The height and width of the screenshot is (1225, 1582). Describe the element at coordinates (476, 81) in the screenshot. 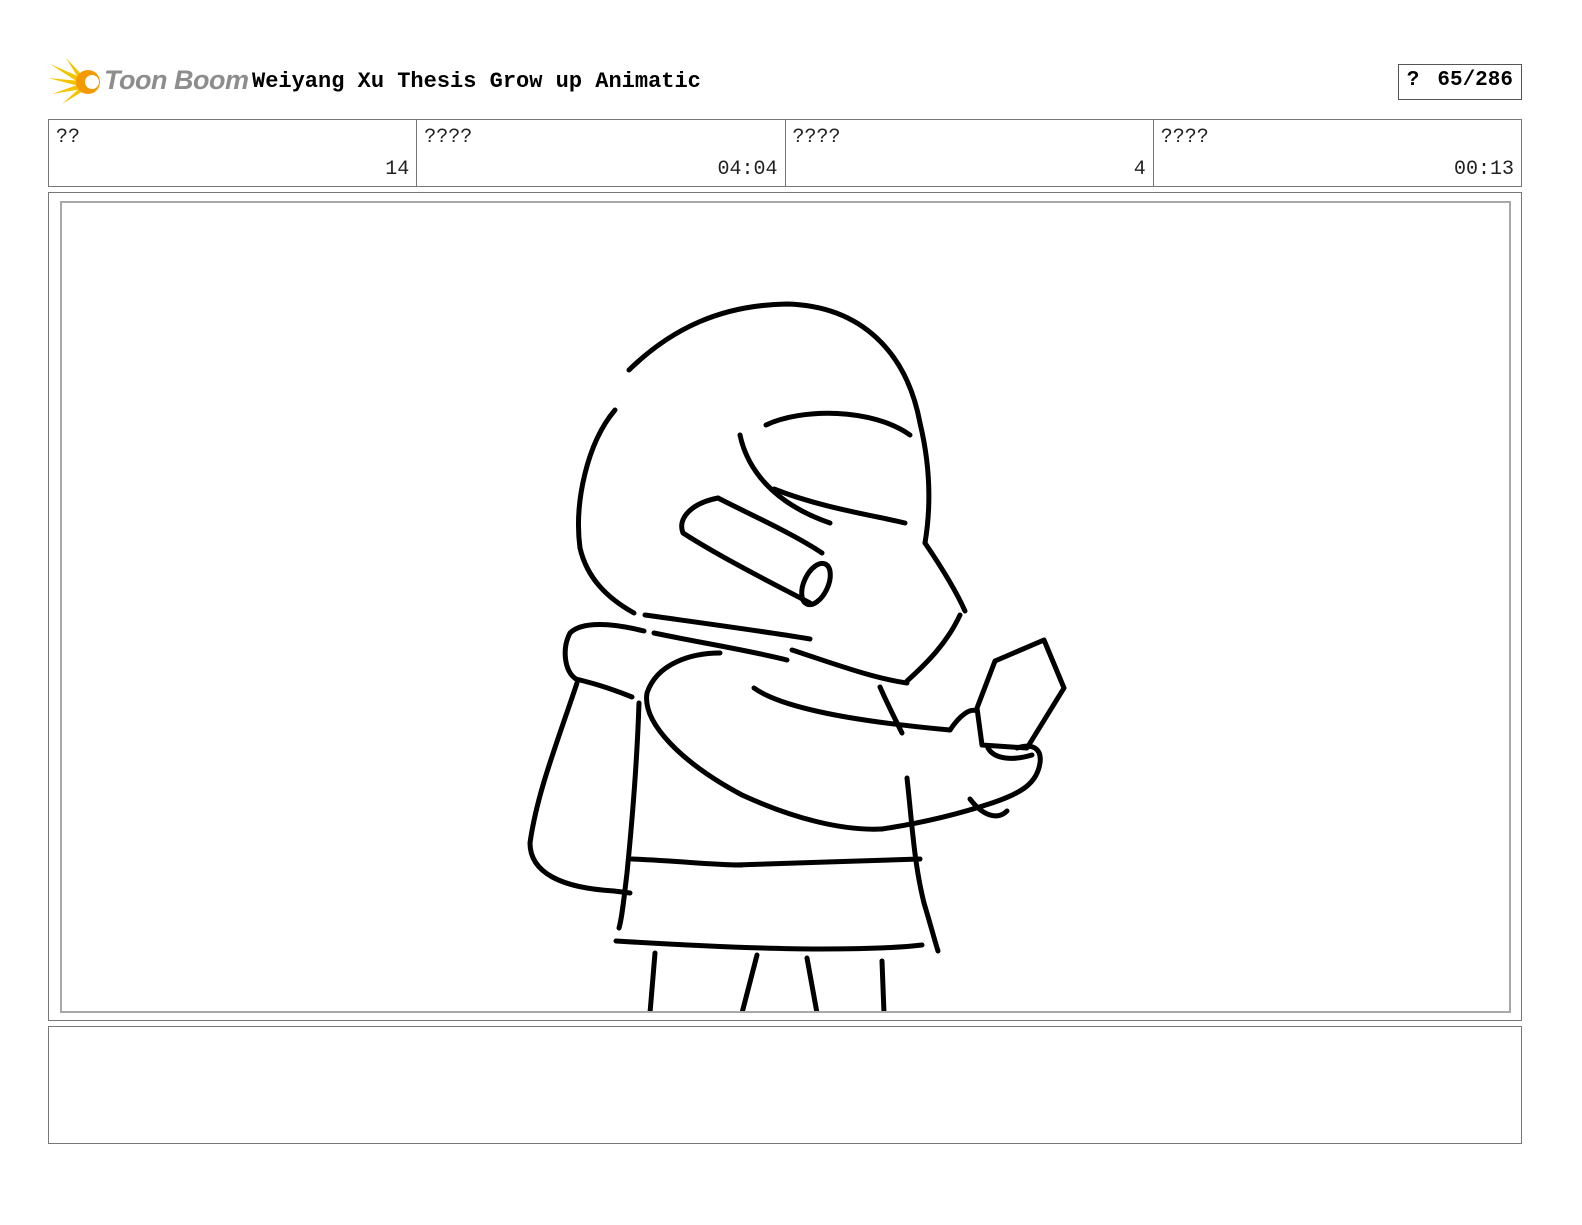

I see `project-title: Weiyang Xu Thesis Grow up Animatic` at that location.